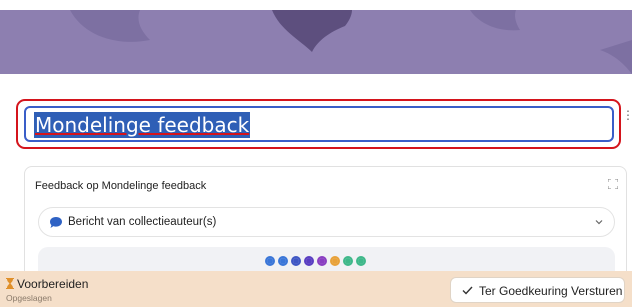  I want to click on more-options-icon: ⋮, so click(627, 120).